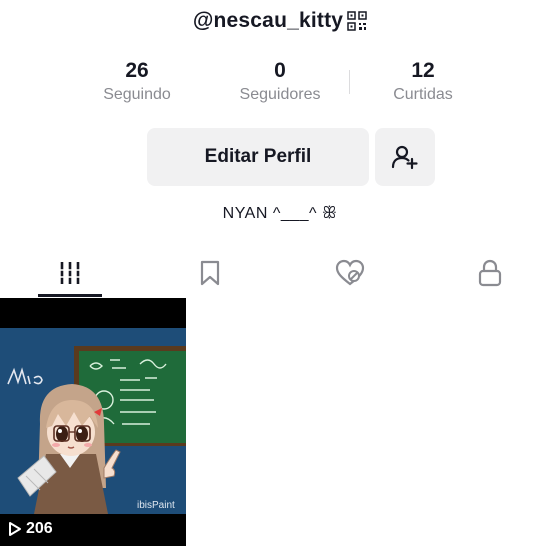 The height and width of the screenshot is (560, 560). I want to click on video-views: 206, so click(30, 529).